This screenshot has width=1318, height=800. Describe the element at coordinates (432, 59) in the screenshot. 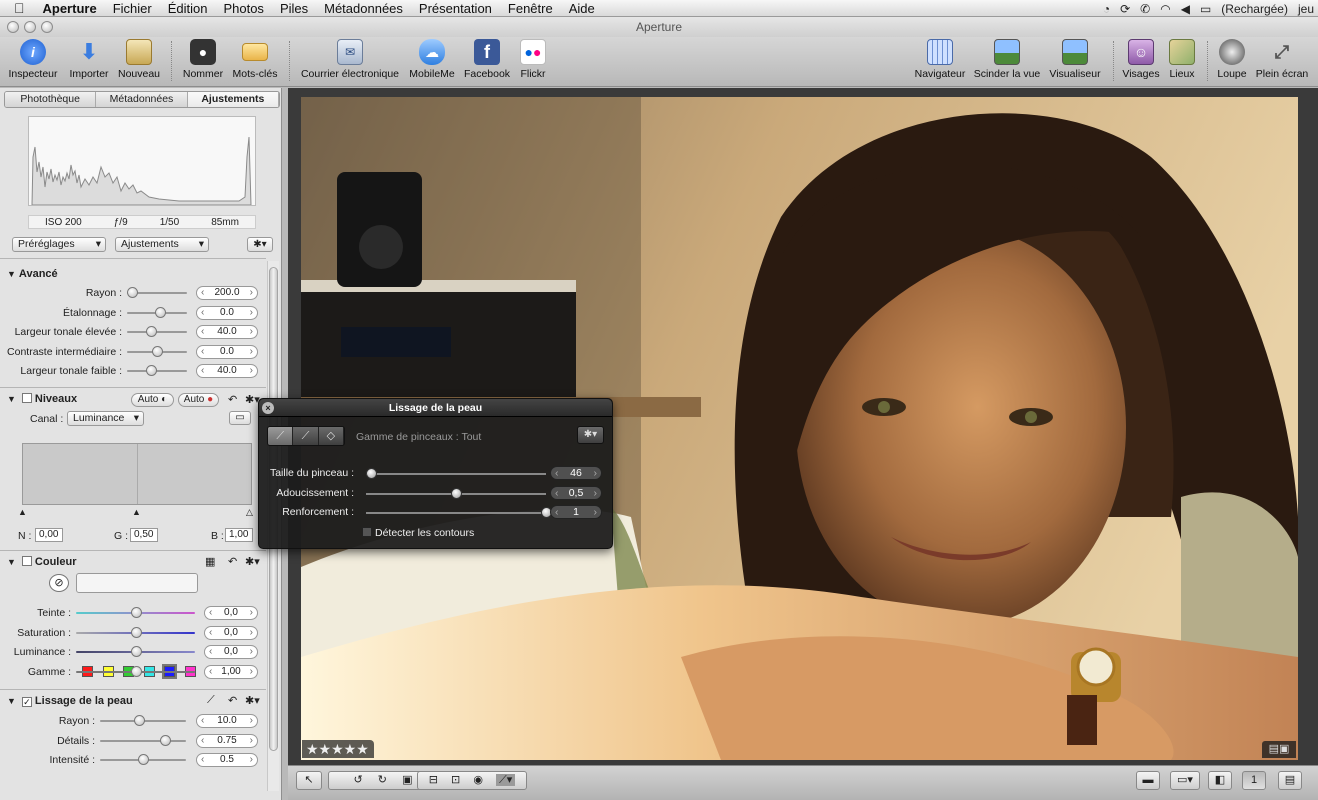

I see `mobileme-button: ☁ MobileMe` at that location.